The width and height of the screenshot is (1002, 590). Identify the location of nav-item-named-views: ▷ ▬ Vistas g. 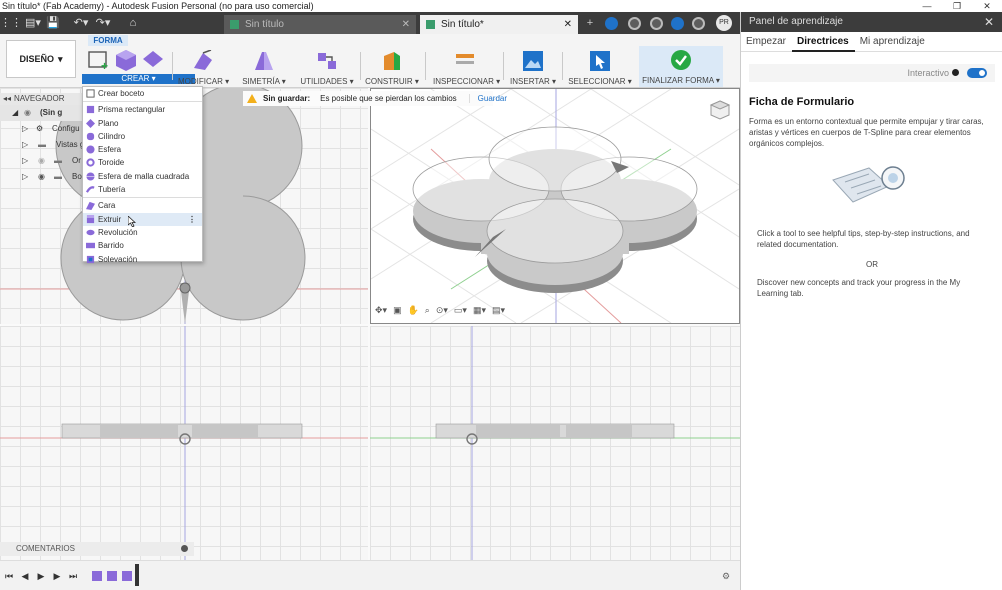
(41, 145).